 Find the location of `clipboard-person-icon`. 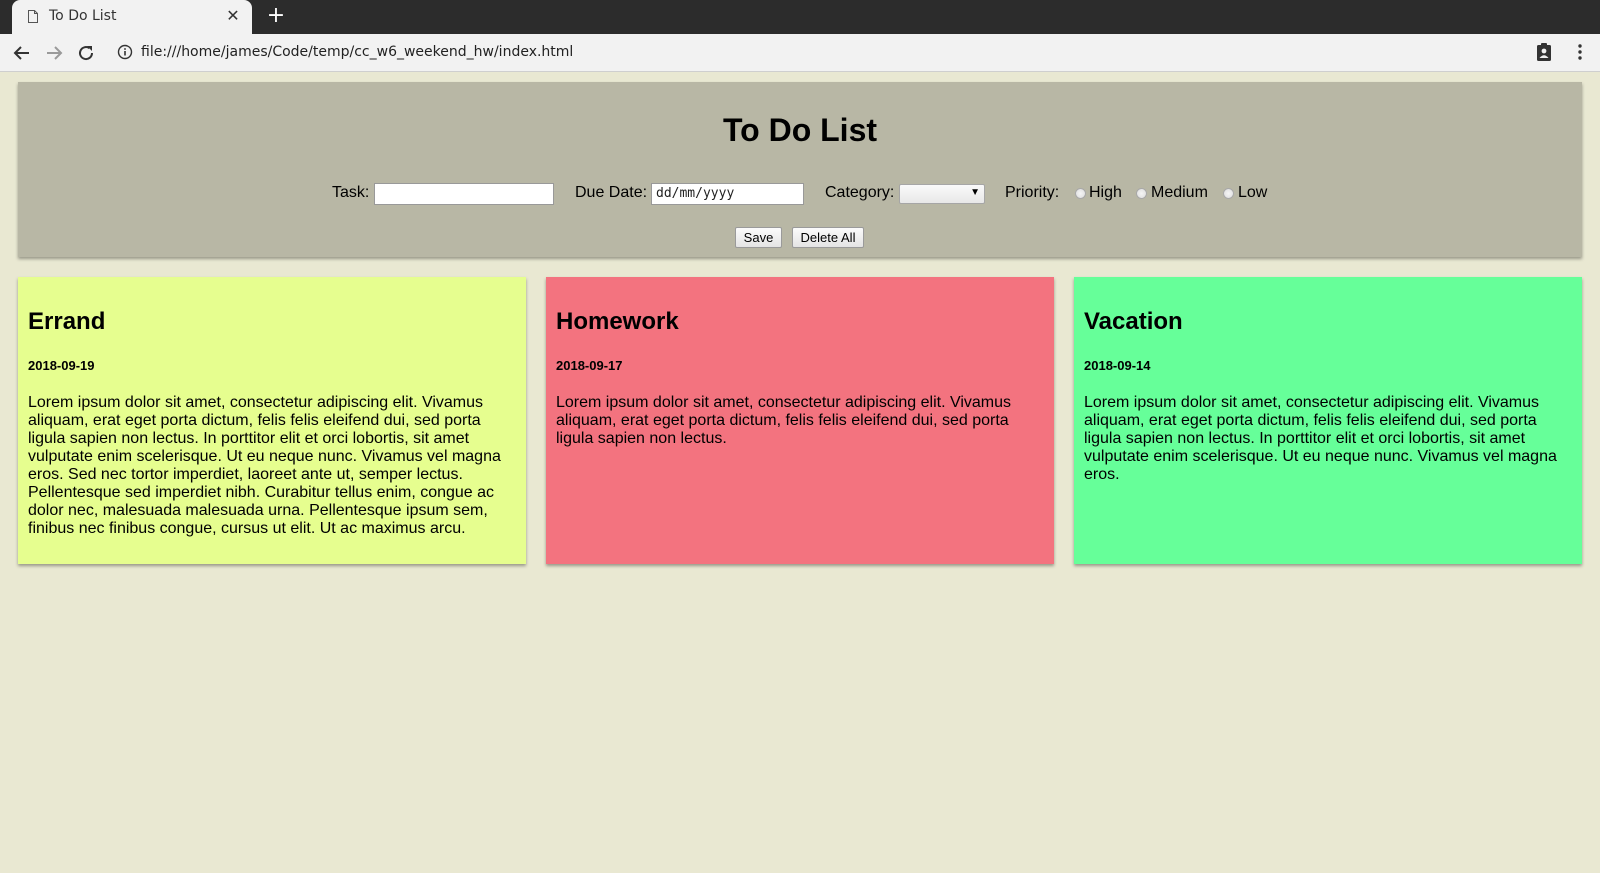

clipboard-person-icon is located at coordinates (1544, 52).